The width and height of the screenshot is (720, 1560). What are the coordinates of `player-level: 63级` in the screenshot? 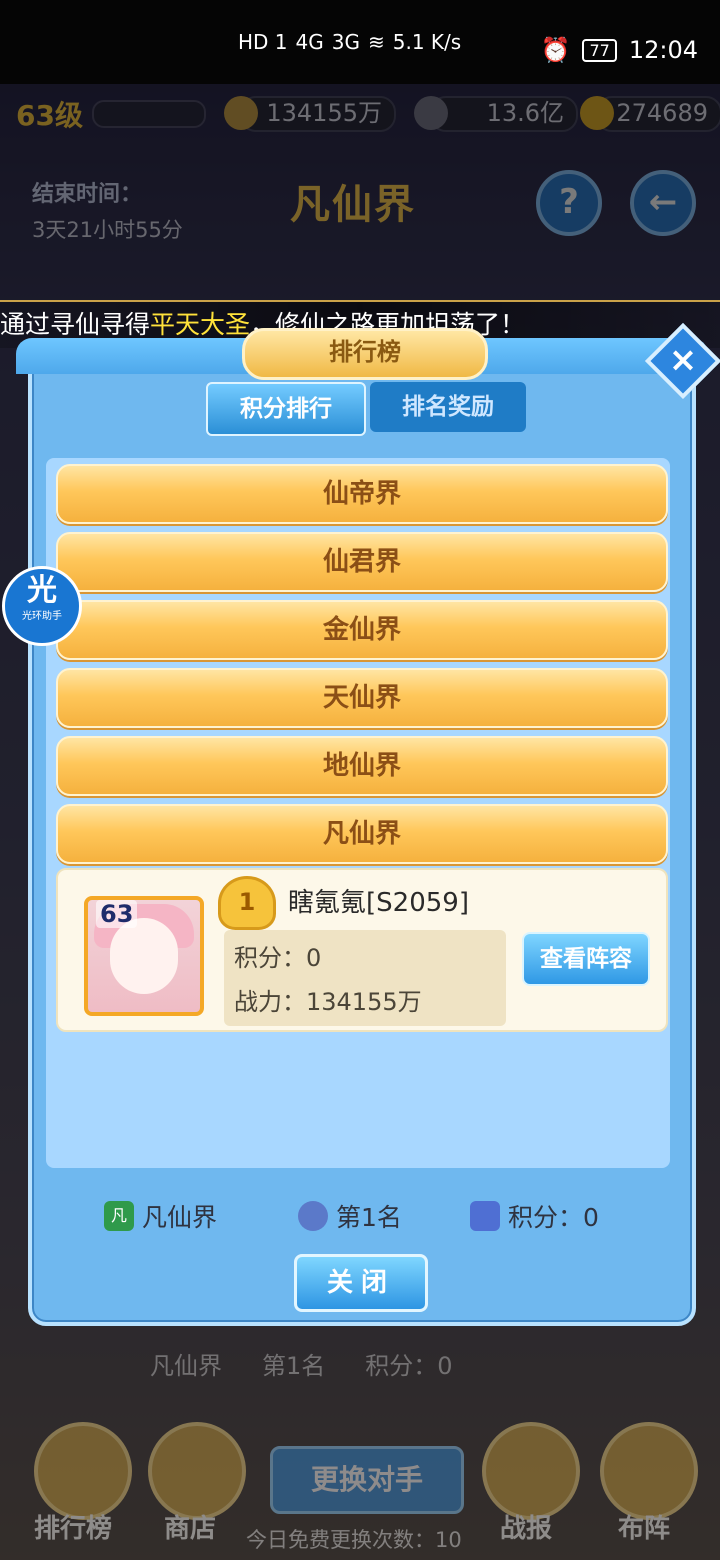 It's located at (49, 115).